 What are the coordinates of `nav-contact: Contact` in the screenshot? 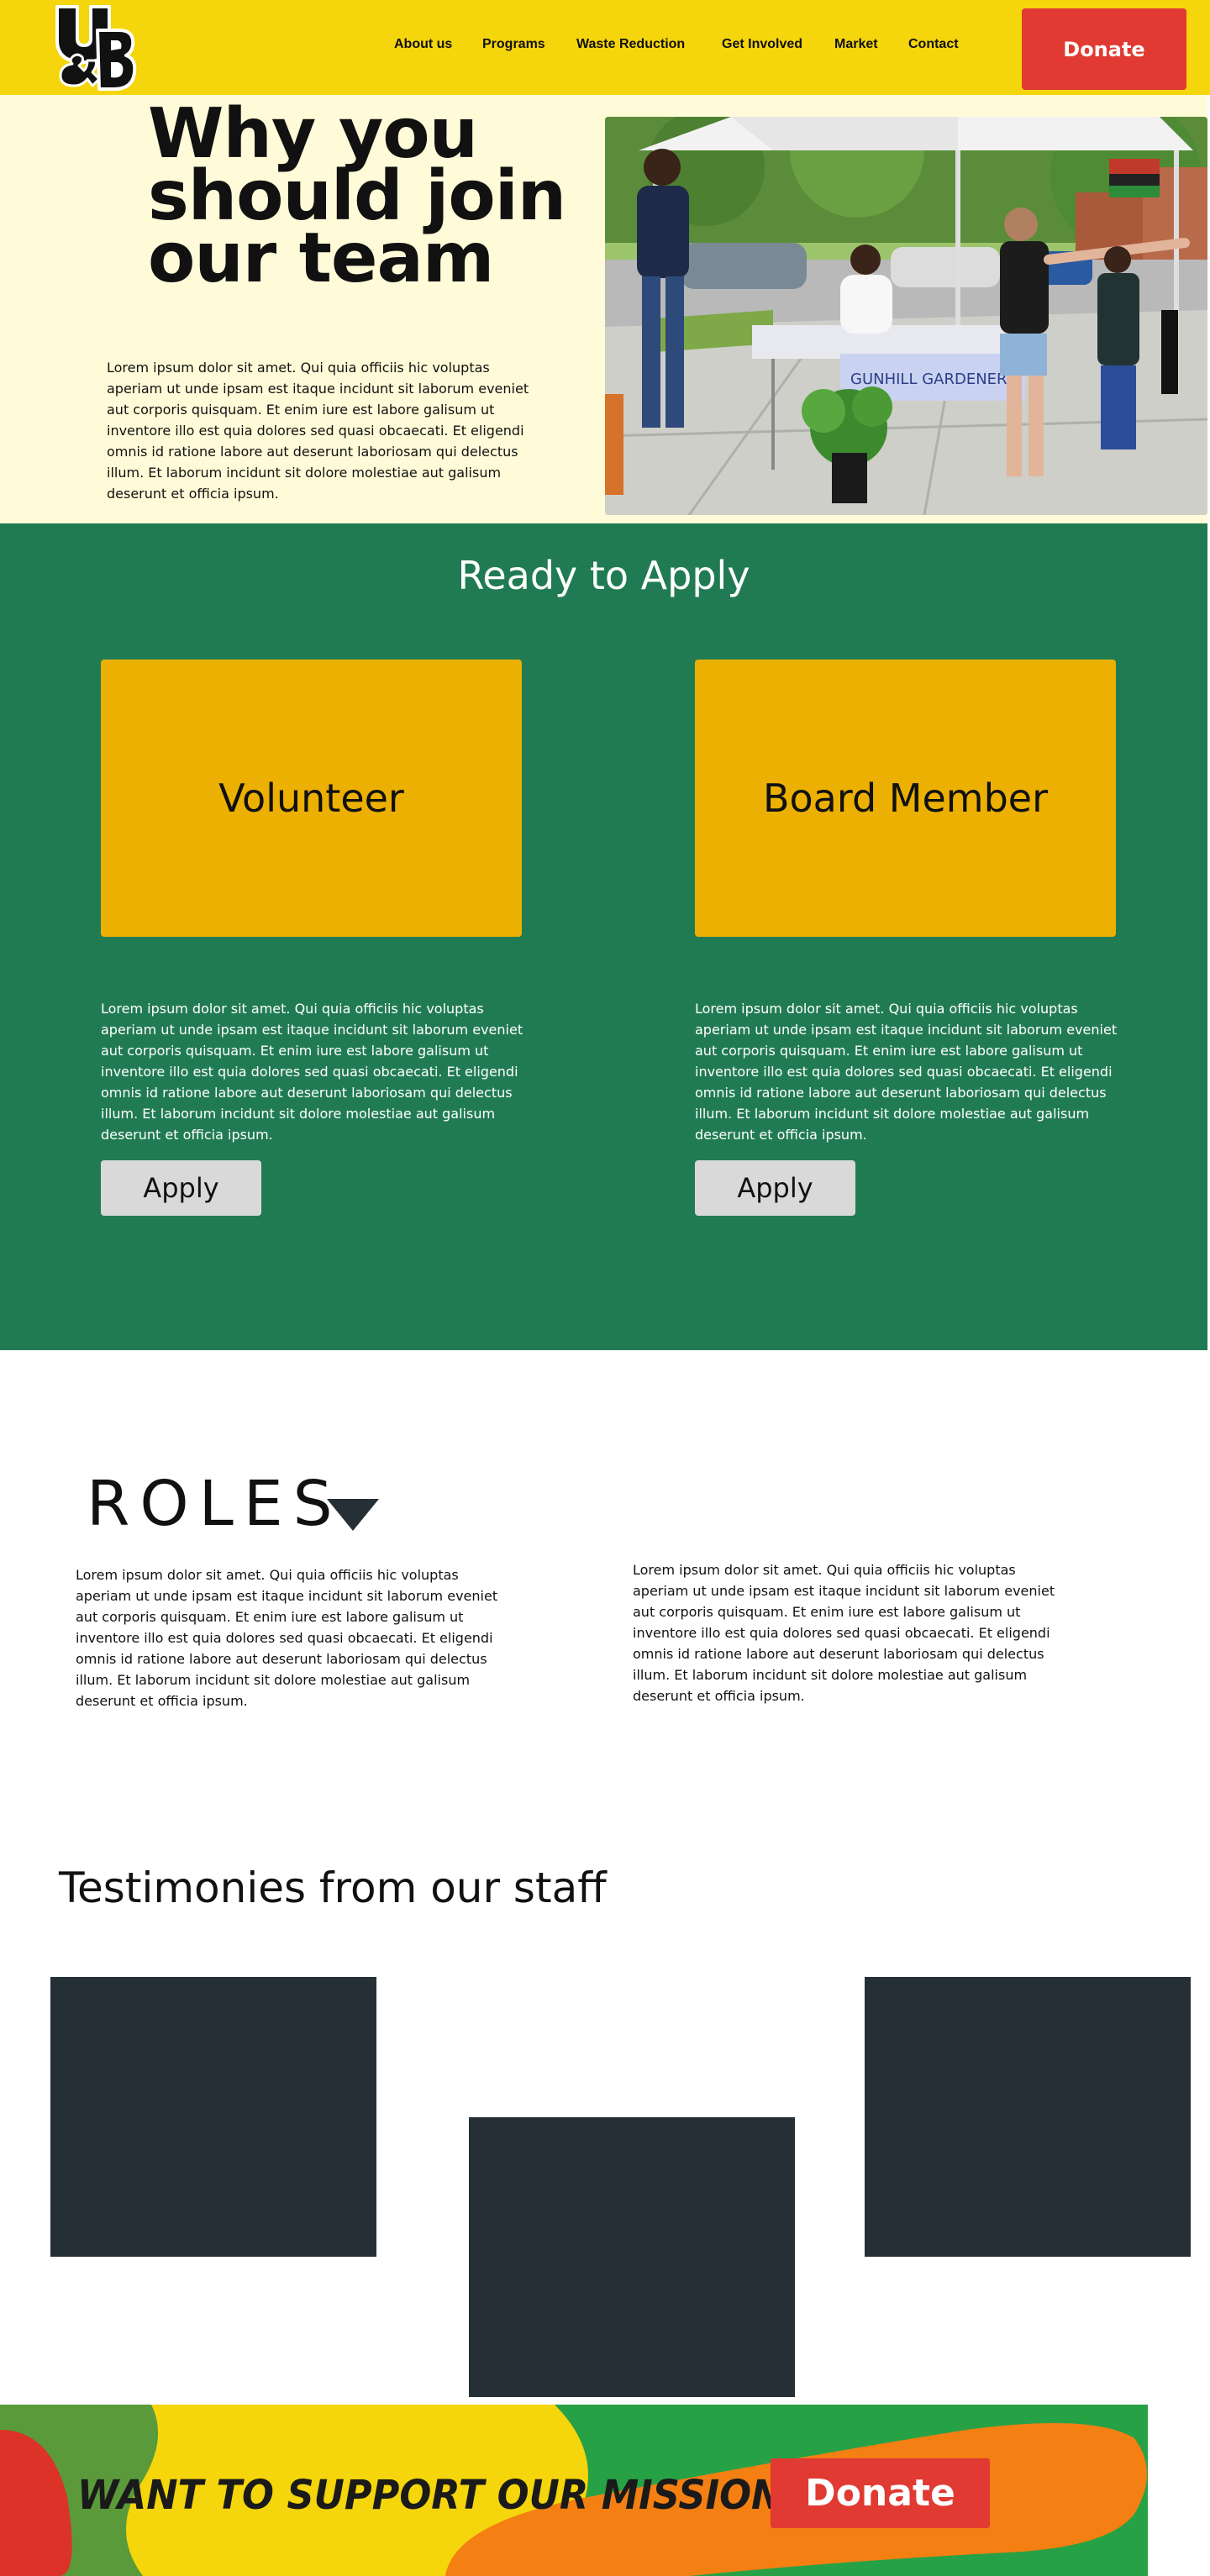 It's located at (933, 44).